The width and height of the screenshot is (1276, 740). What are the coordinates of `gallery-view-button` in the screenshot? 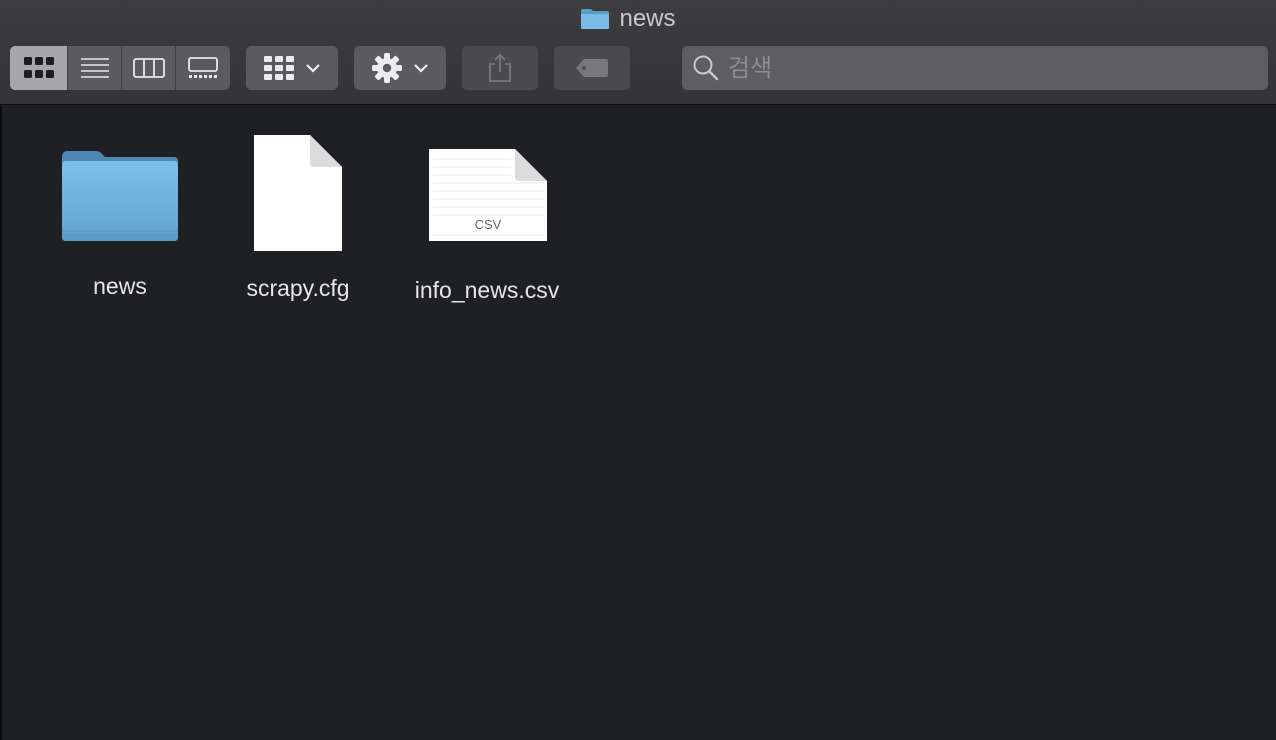 It's located at (203, 68).